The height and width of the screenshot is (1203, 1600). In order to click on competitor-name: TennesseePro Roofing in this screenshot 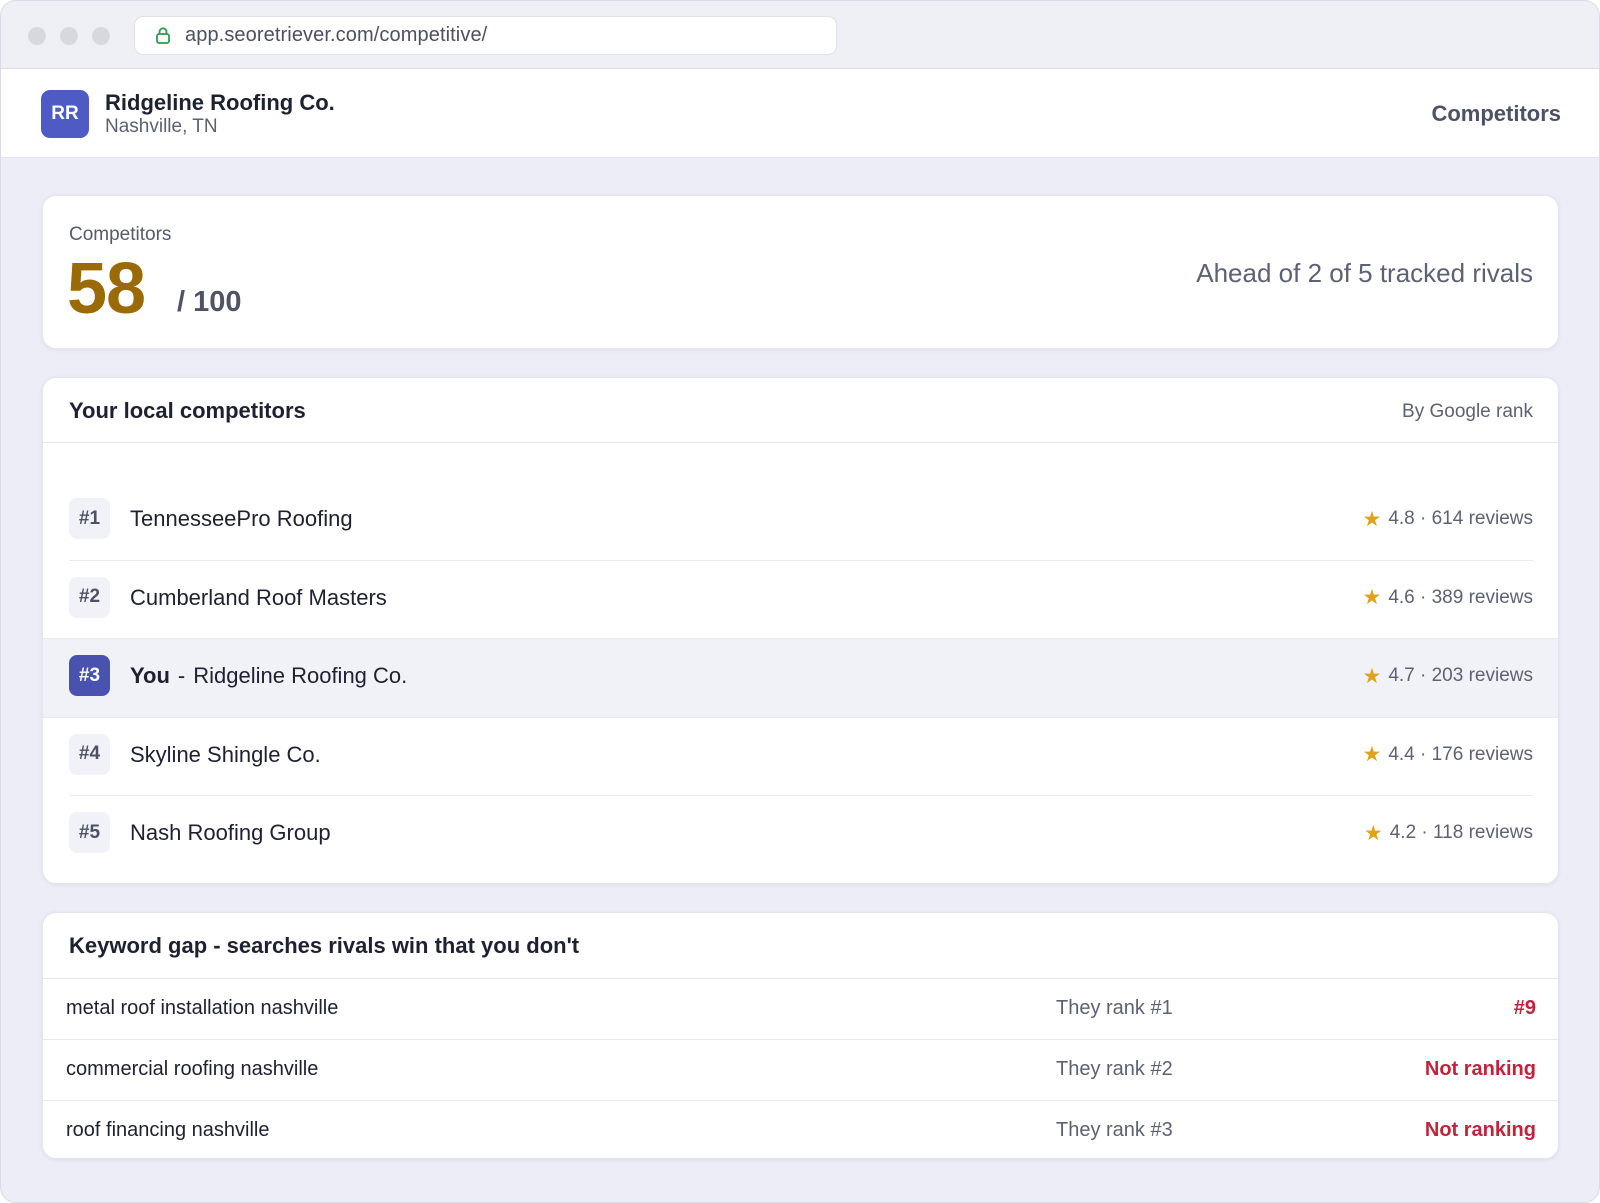, I will do `click(241, 518)`.